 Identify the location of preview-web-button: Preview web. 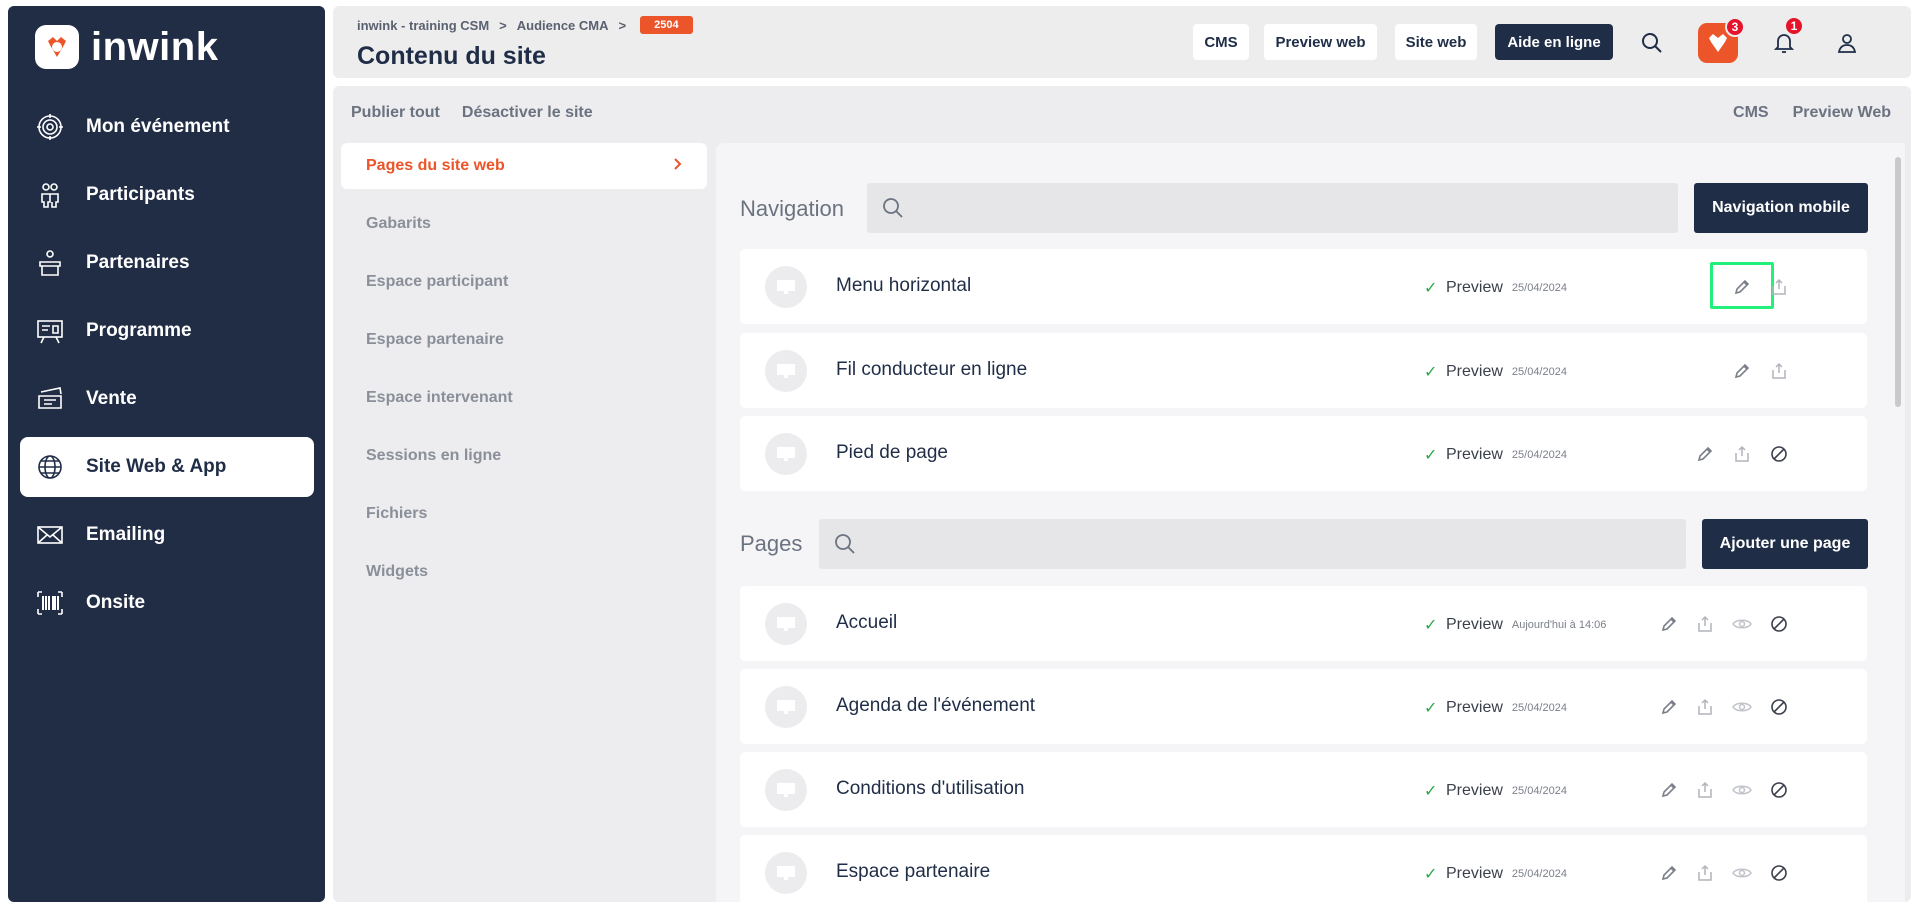
(1320, 42).